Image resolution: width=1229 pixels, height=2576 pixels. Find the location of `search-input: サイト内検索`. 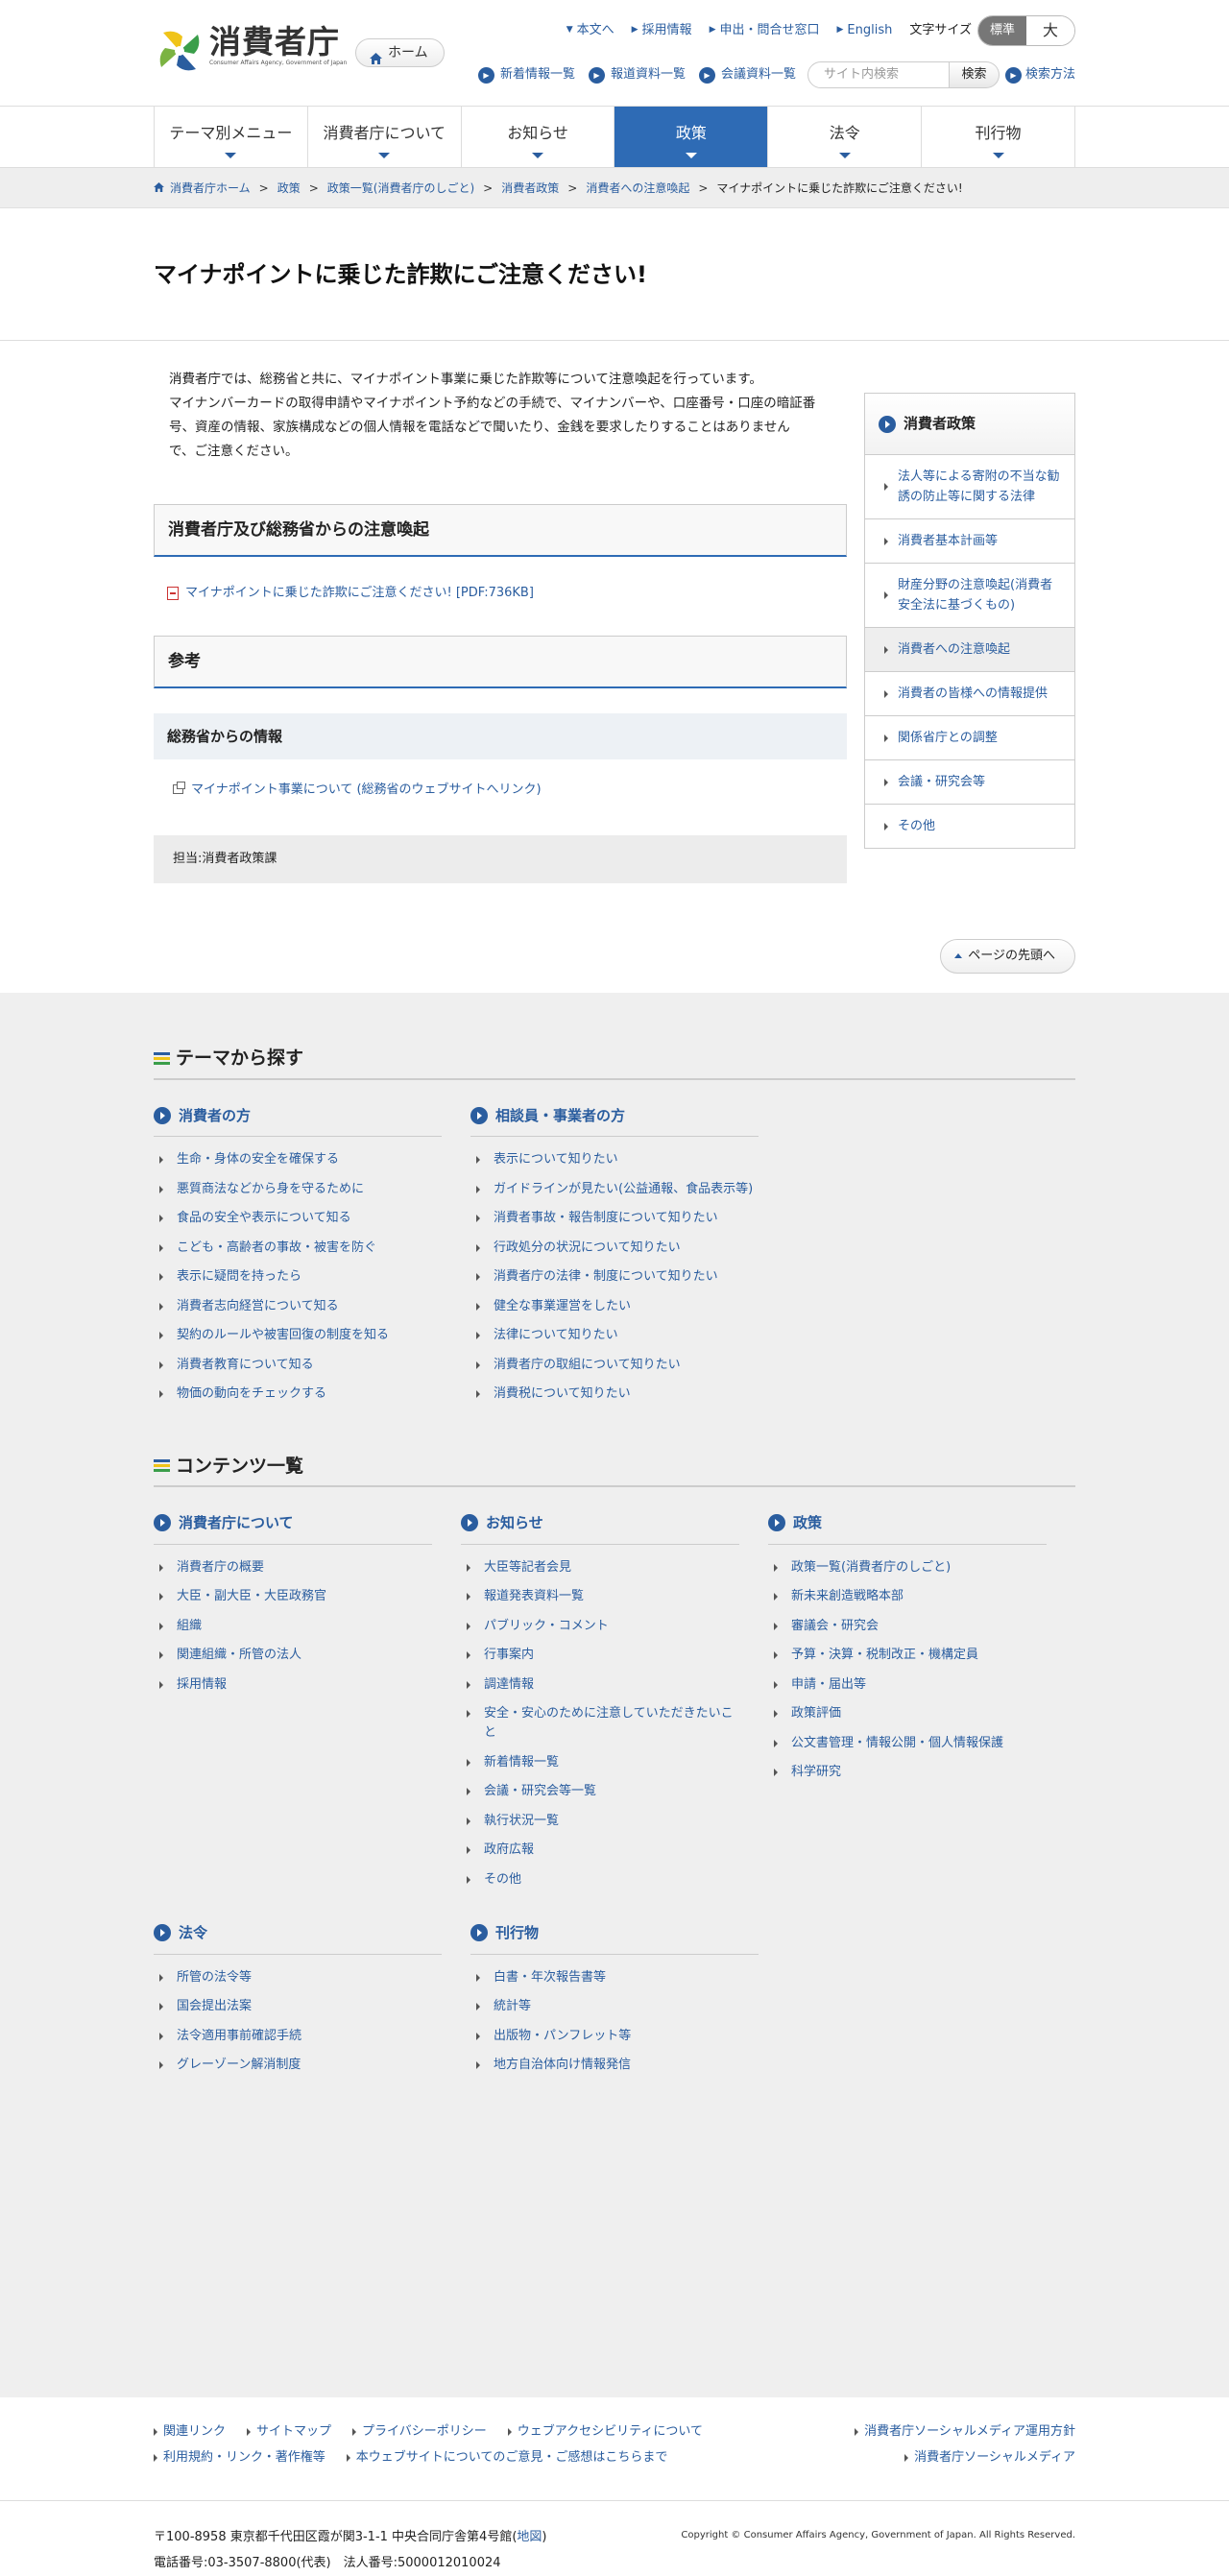

search-input: サイト内検索 is located at coordinates (879, 74).